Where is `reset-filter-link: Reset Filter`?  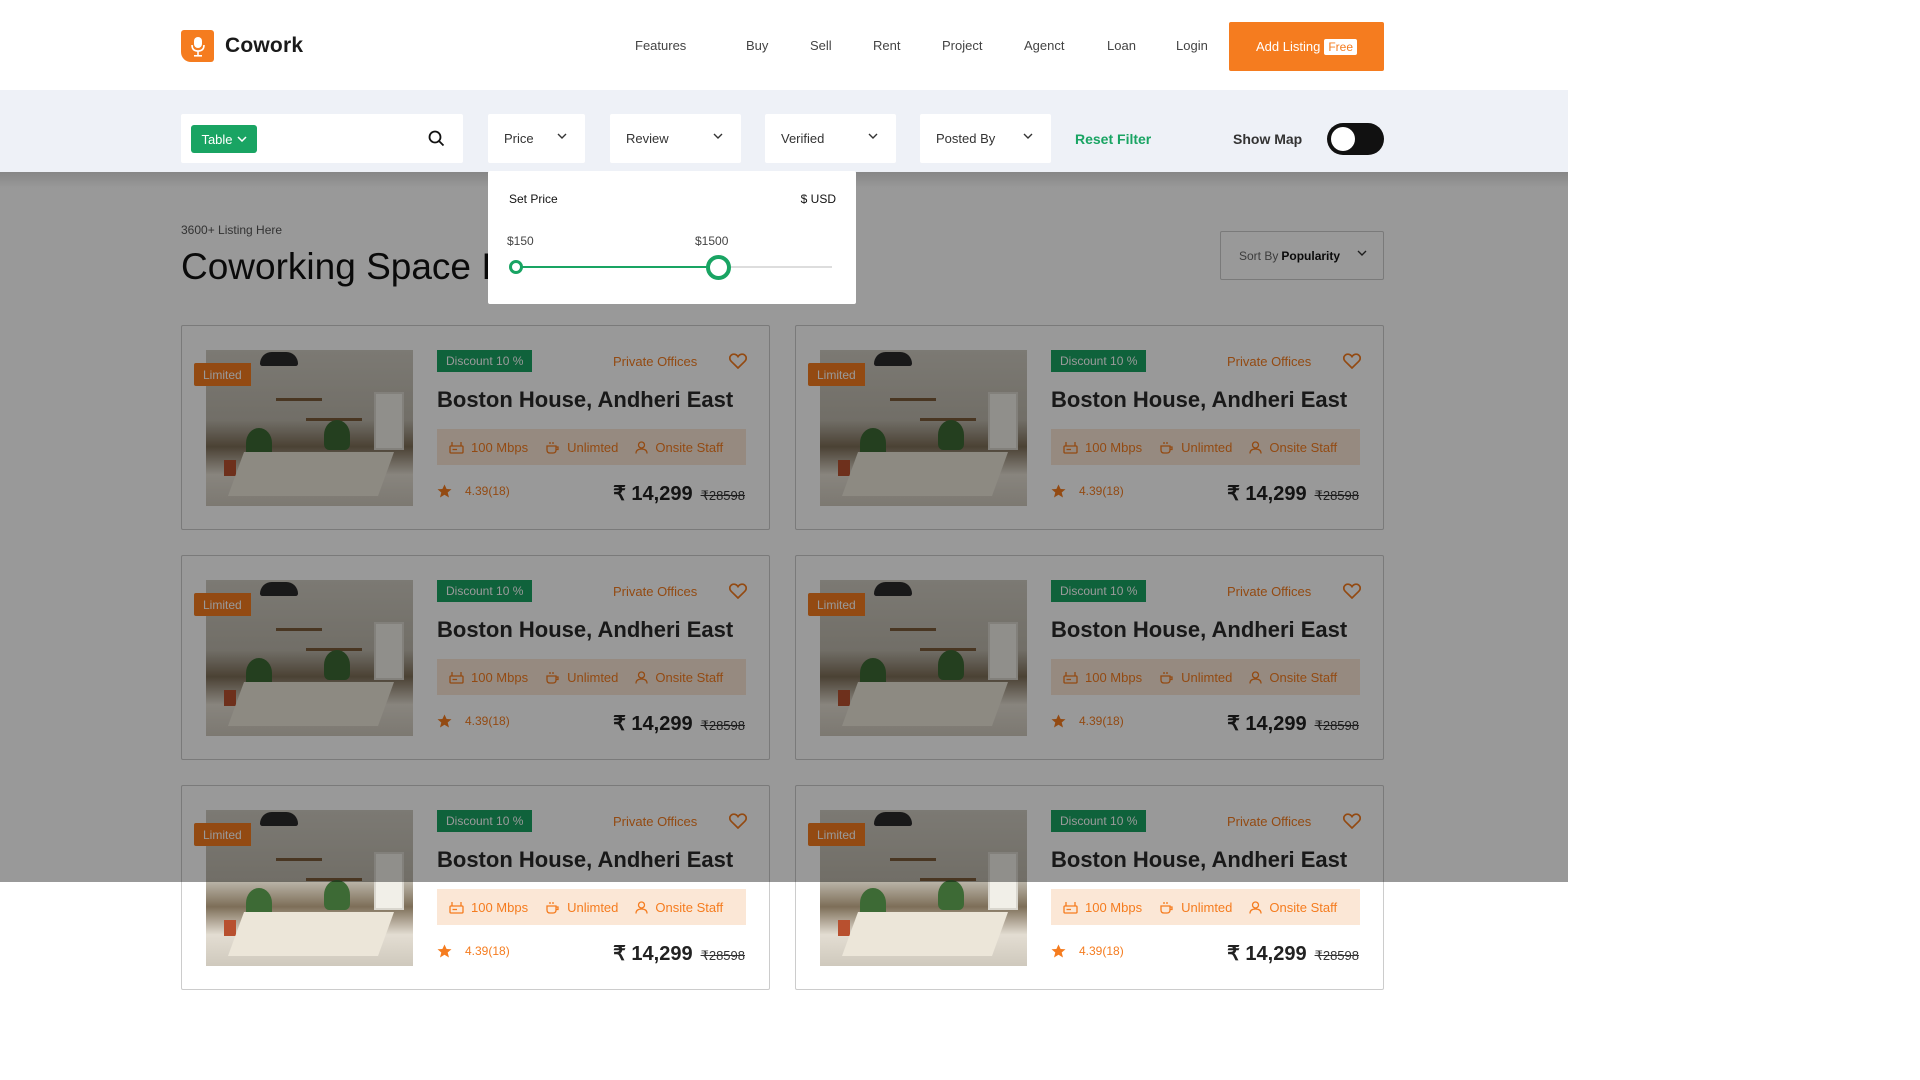
reset-filter-link: Reset Filter is located at coordinates (1113, 139).